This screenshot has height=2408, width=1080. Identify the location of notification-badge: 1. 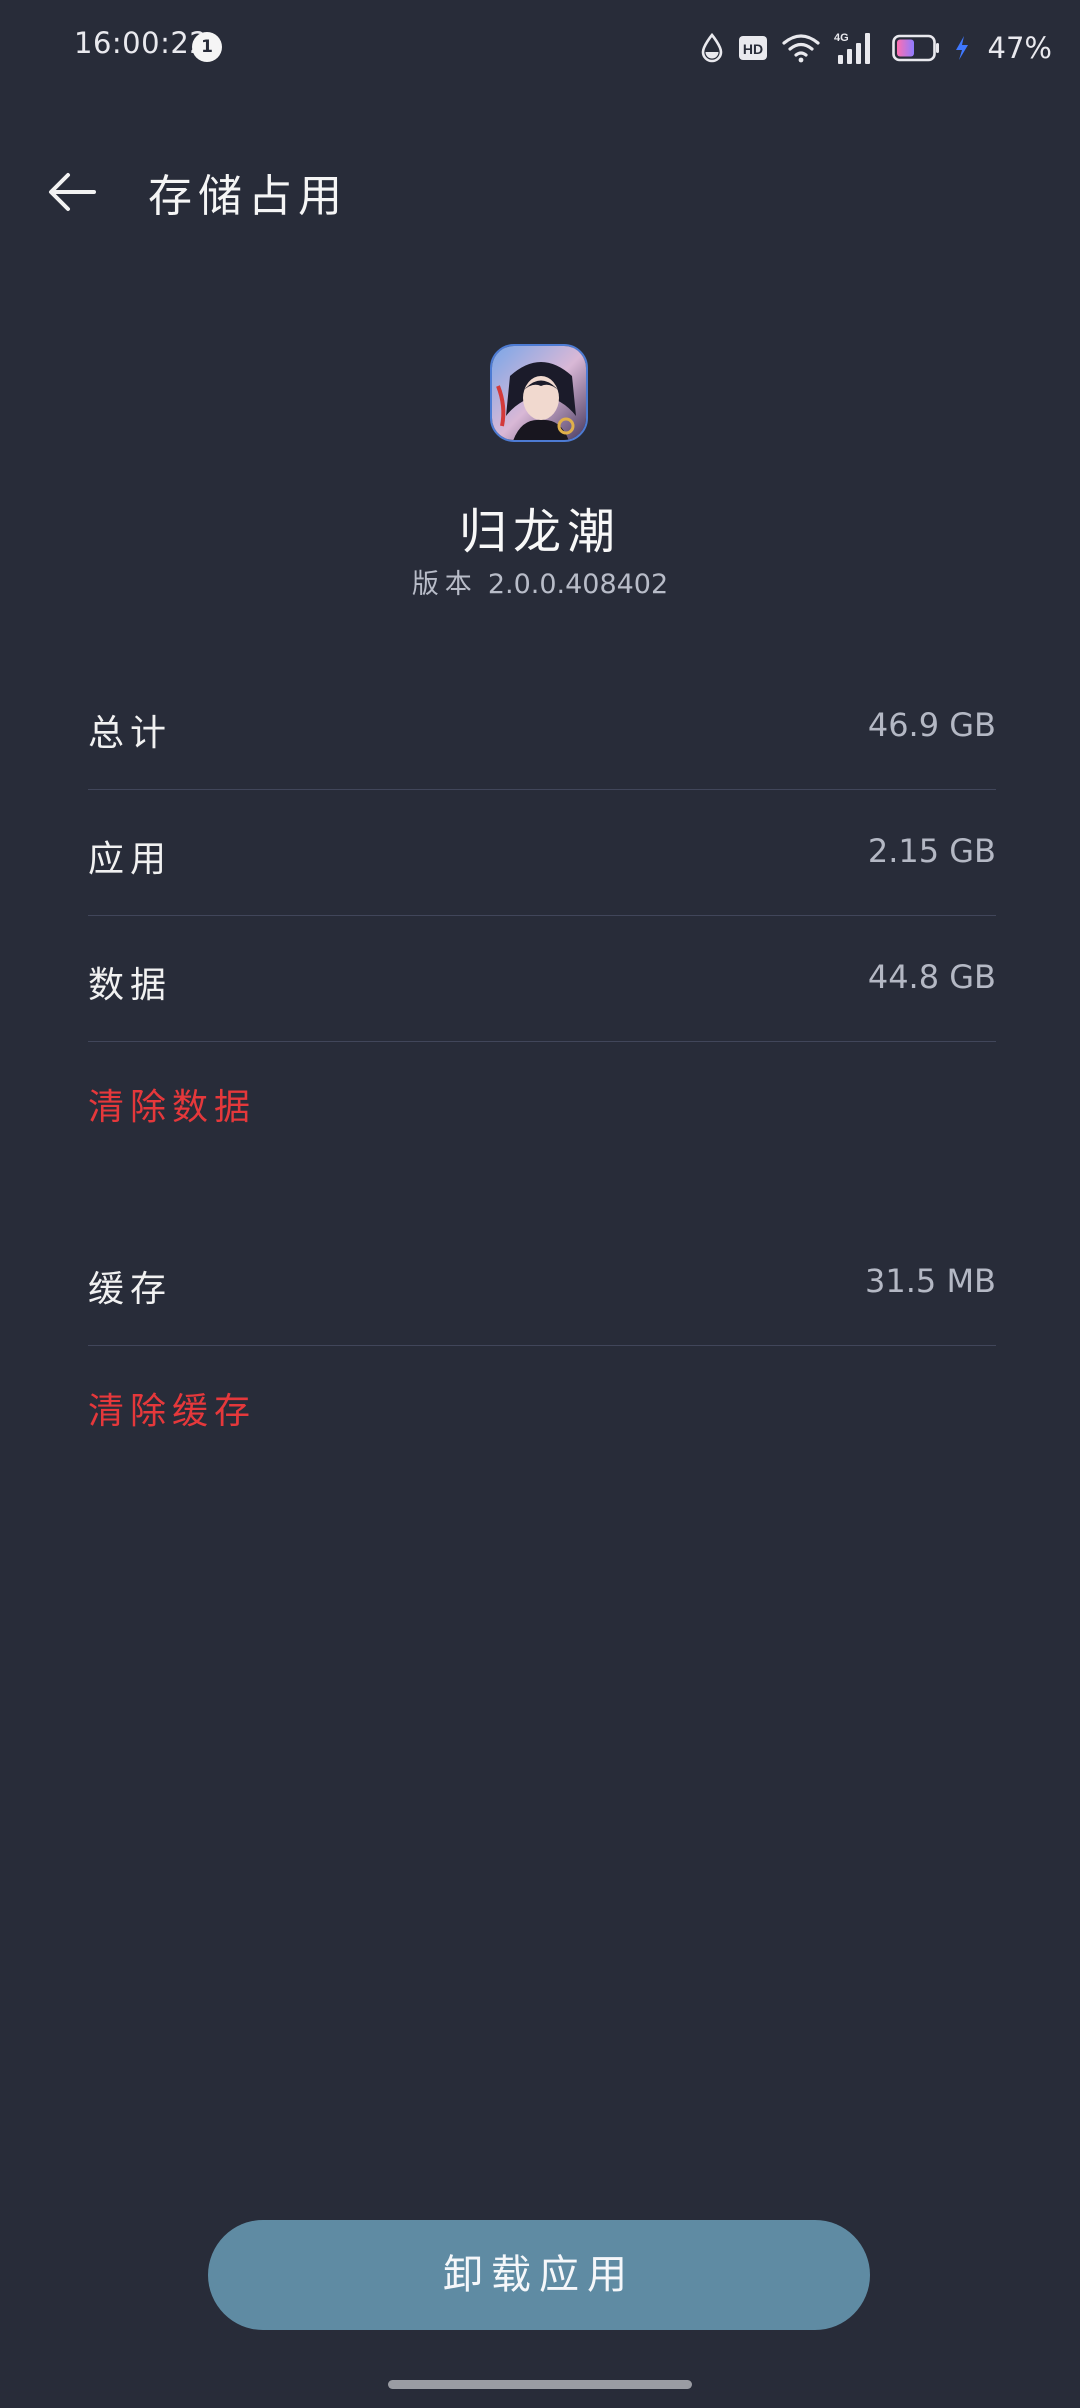
(207, 47).